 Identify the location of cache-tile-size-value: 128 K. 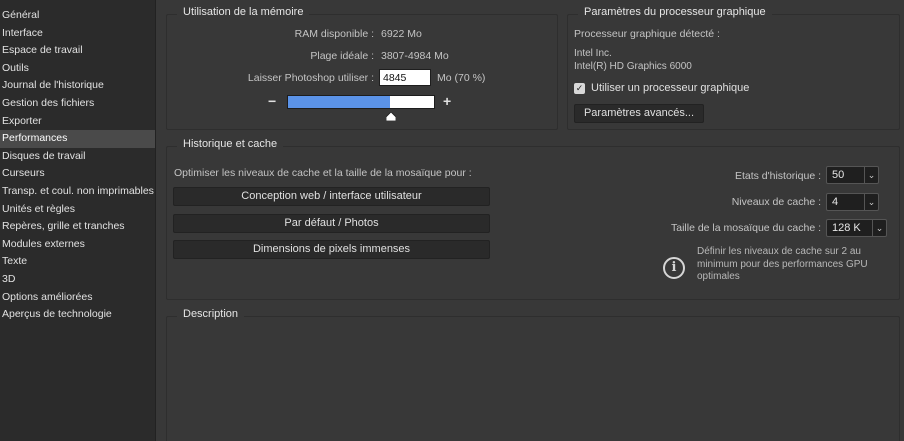
(846, 228).